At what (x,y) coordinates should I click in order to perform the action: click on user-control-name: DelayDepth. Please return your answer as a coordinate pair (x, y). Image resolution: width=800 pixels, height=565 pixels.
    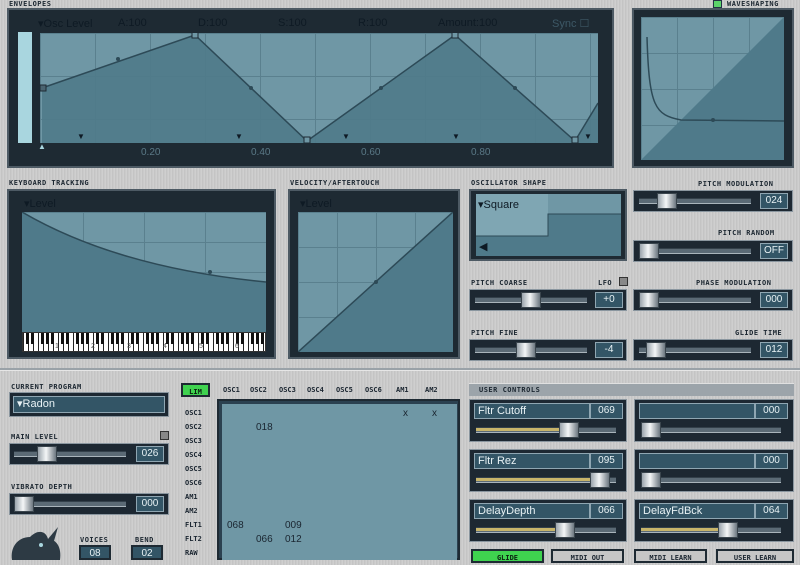
    Looking at the image, I should click on (532, 511).